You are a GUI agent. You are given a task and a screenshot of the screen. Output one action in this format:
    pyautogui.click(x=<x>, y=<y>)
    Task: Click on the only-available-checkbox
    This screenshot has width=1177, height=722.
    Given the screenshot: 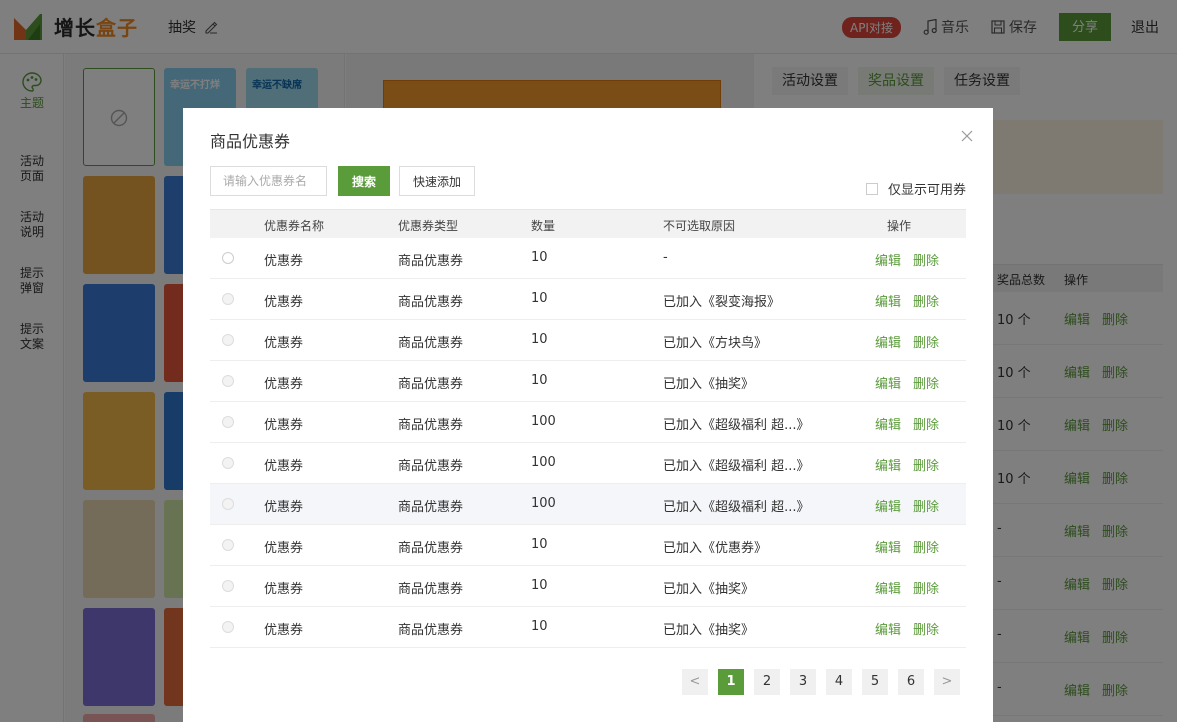 What is the action you would take?
    pyautogui.click(x=871, y=188)
    